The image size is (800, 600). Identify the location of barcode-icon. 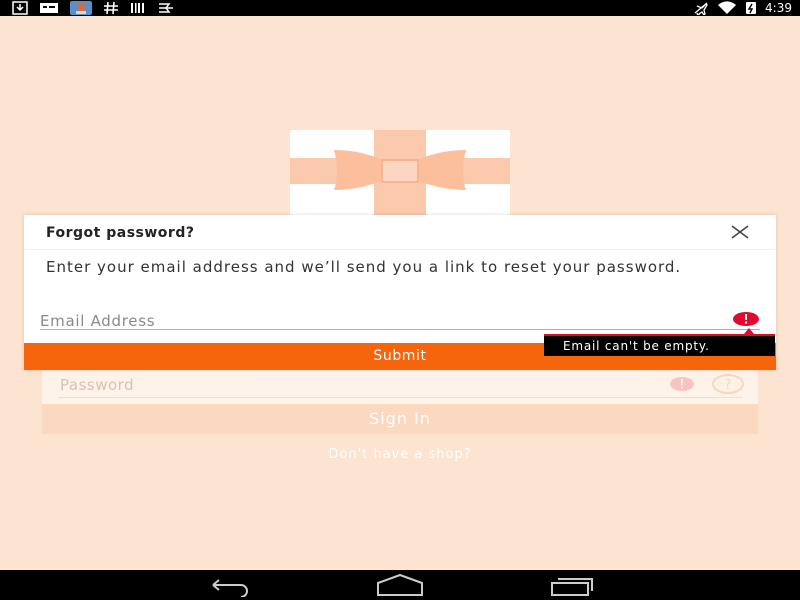
(137, 8).